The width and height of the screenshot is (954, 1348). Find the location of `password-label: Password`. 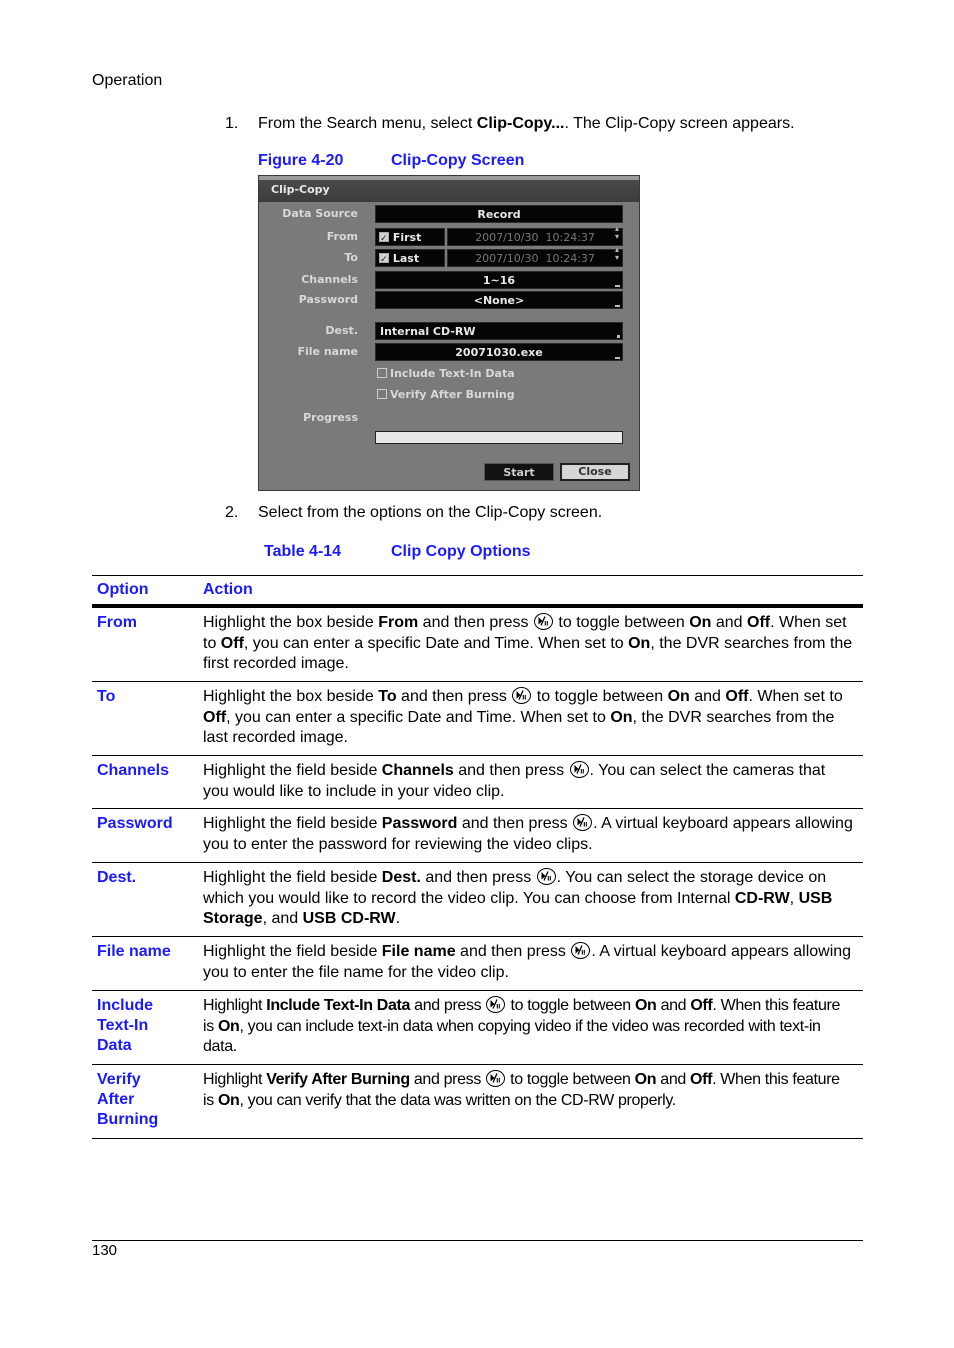

password-label: Password is located at coordinates (328, 299).